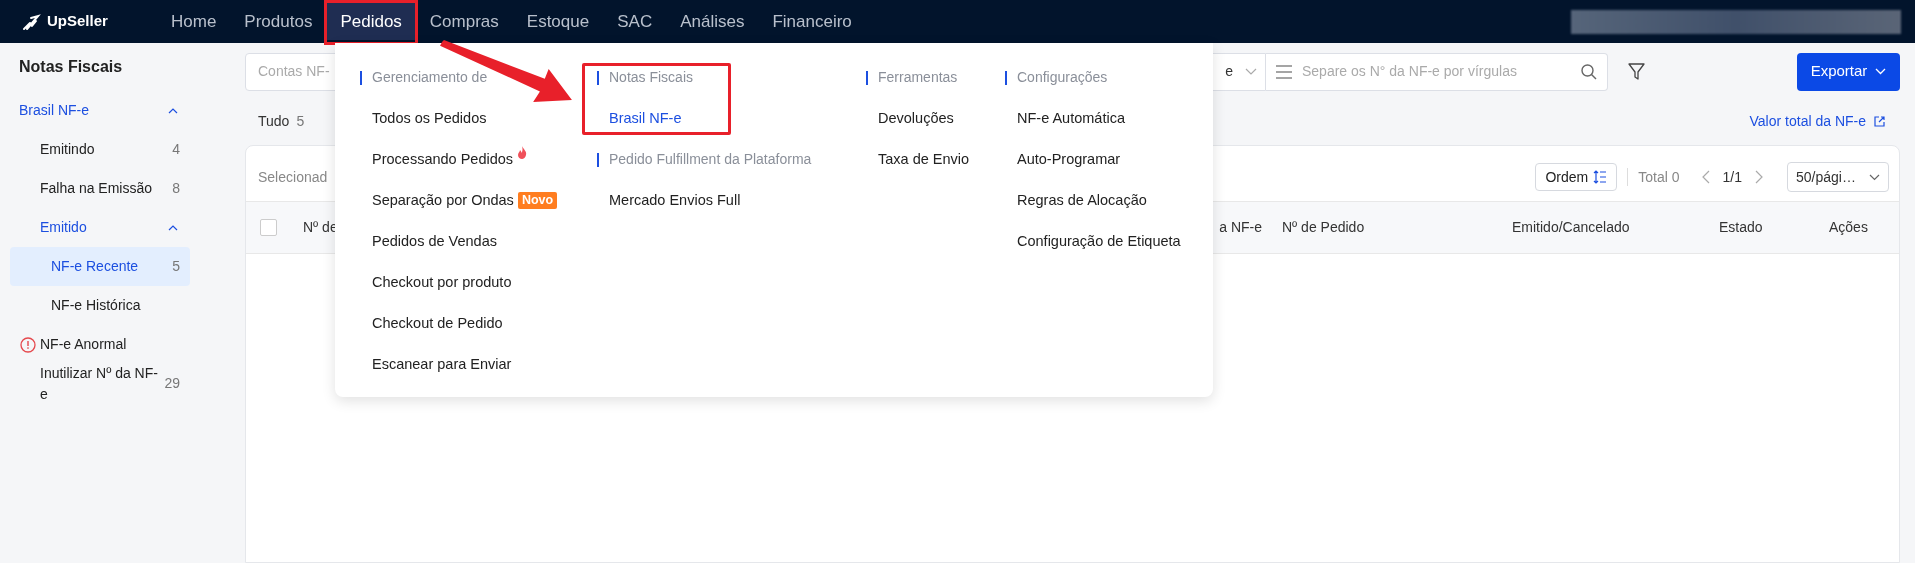 This screenshot has width=1915, height=563. What do you see at coordinates (71, 67) in the screenshot?
I see `sidebar-title: Notas Fiscais` at bounding box center [71, 67].